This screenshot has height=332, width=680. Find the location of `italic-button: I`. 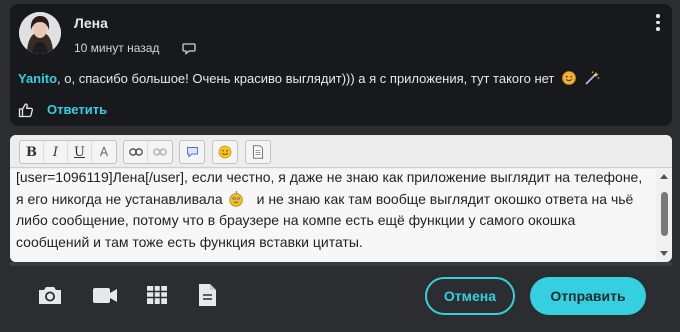

italic-button: I is located at coordinates (56, 152).